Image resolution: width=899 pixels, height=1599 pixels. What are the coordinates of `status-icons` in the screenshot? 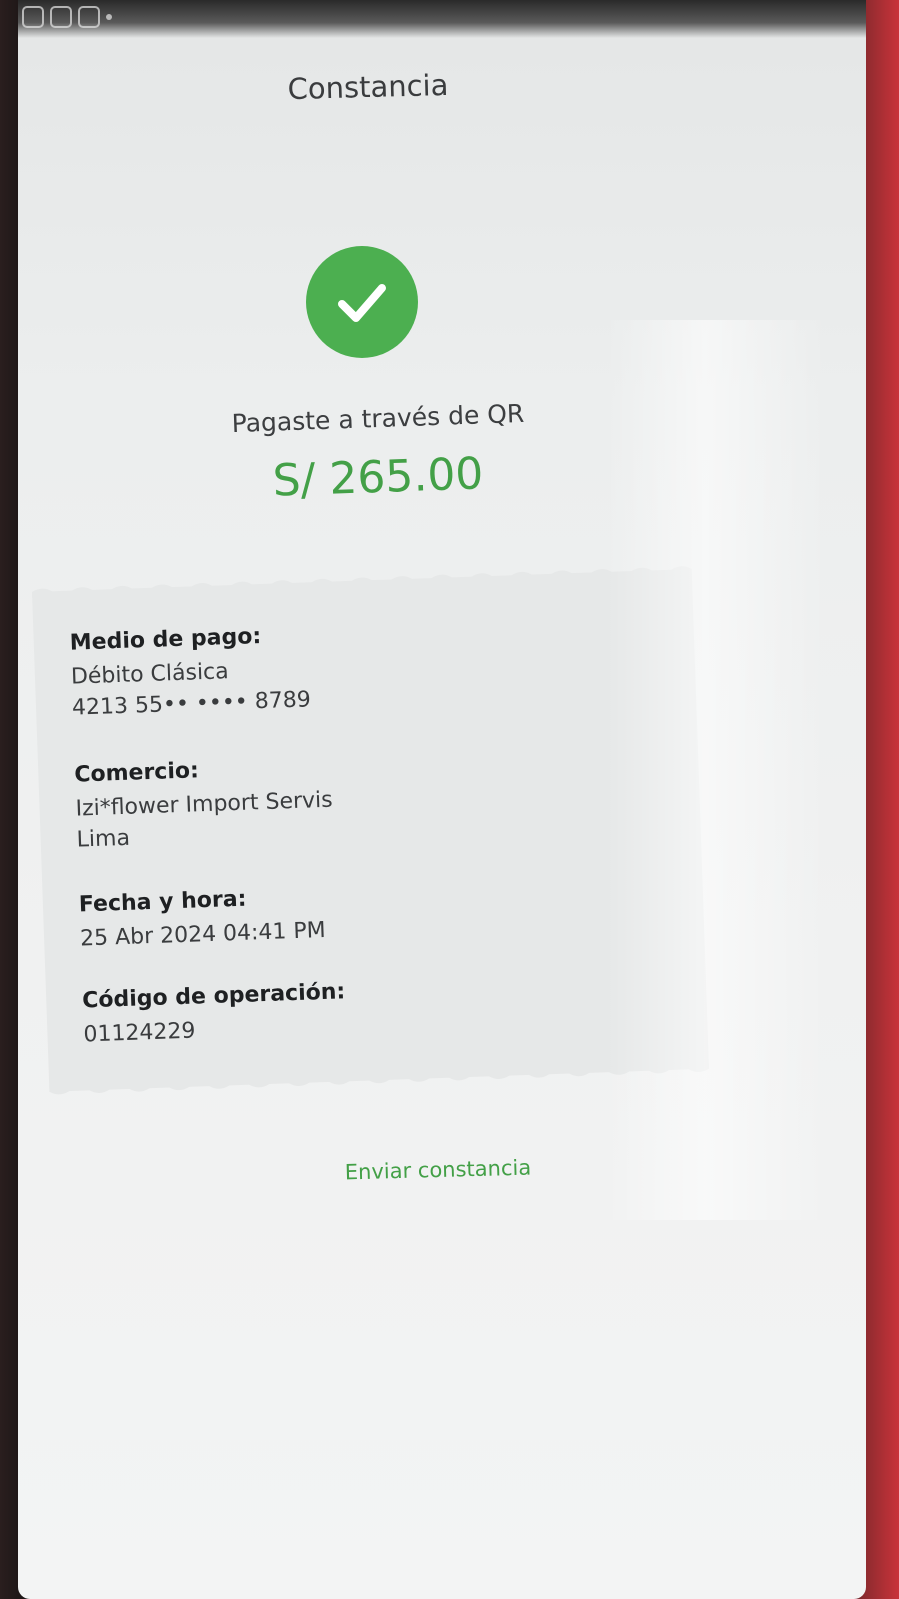 It's located at (67, 17).